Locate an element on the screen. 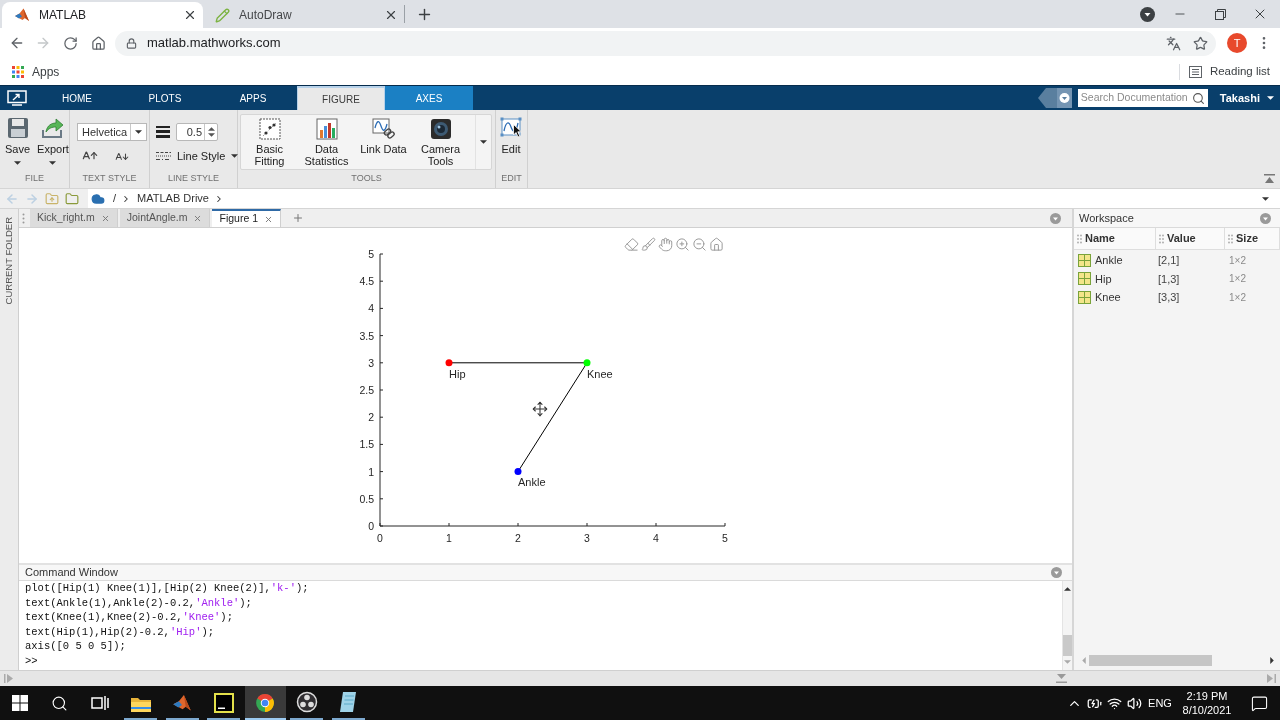  clock-time: 2:19 PM is located at coordinates (1207, 696).